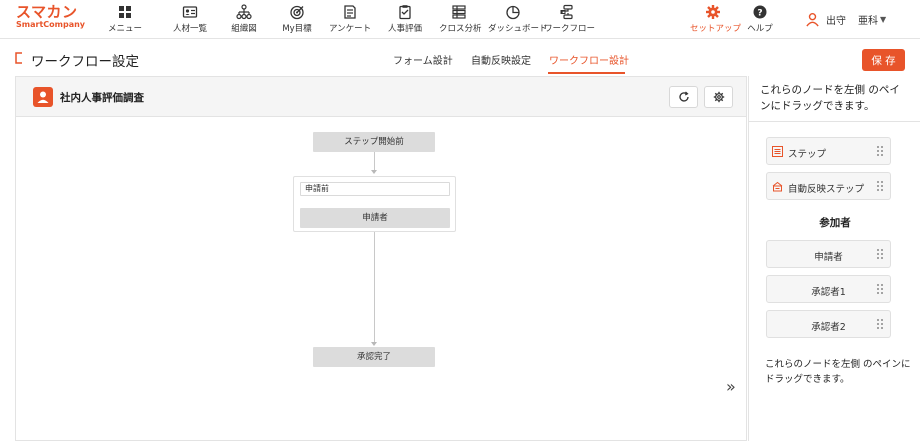  I want to click on nav-workflow-label: ワークフロー, so click(570, 29).